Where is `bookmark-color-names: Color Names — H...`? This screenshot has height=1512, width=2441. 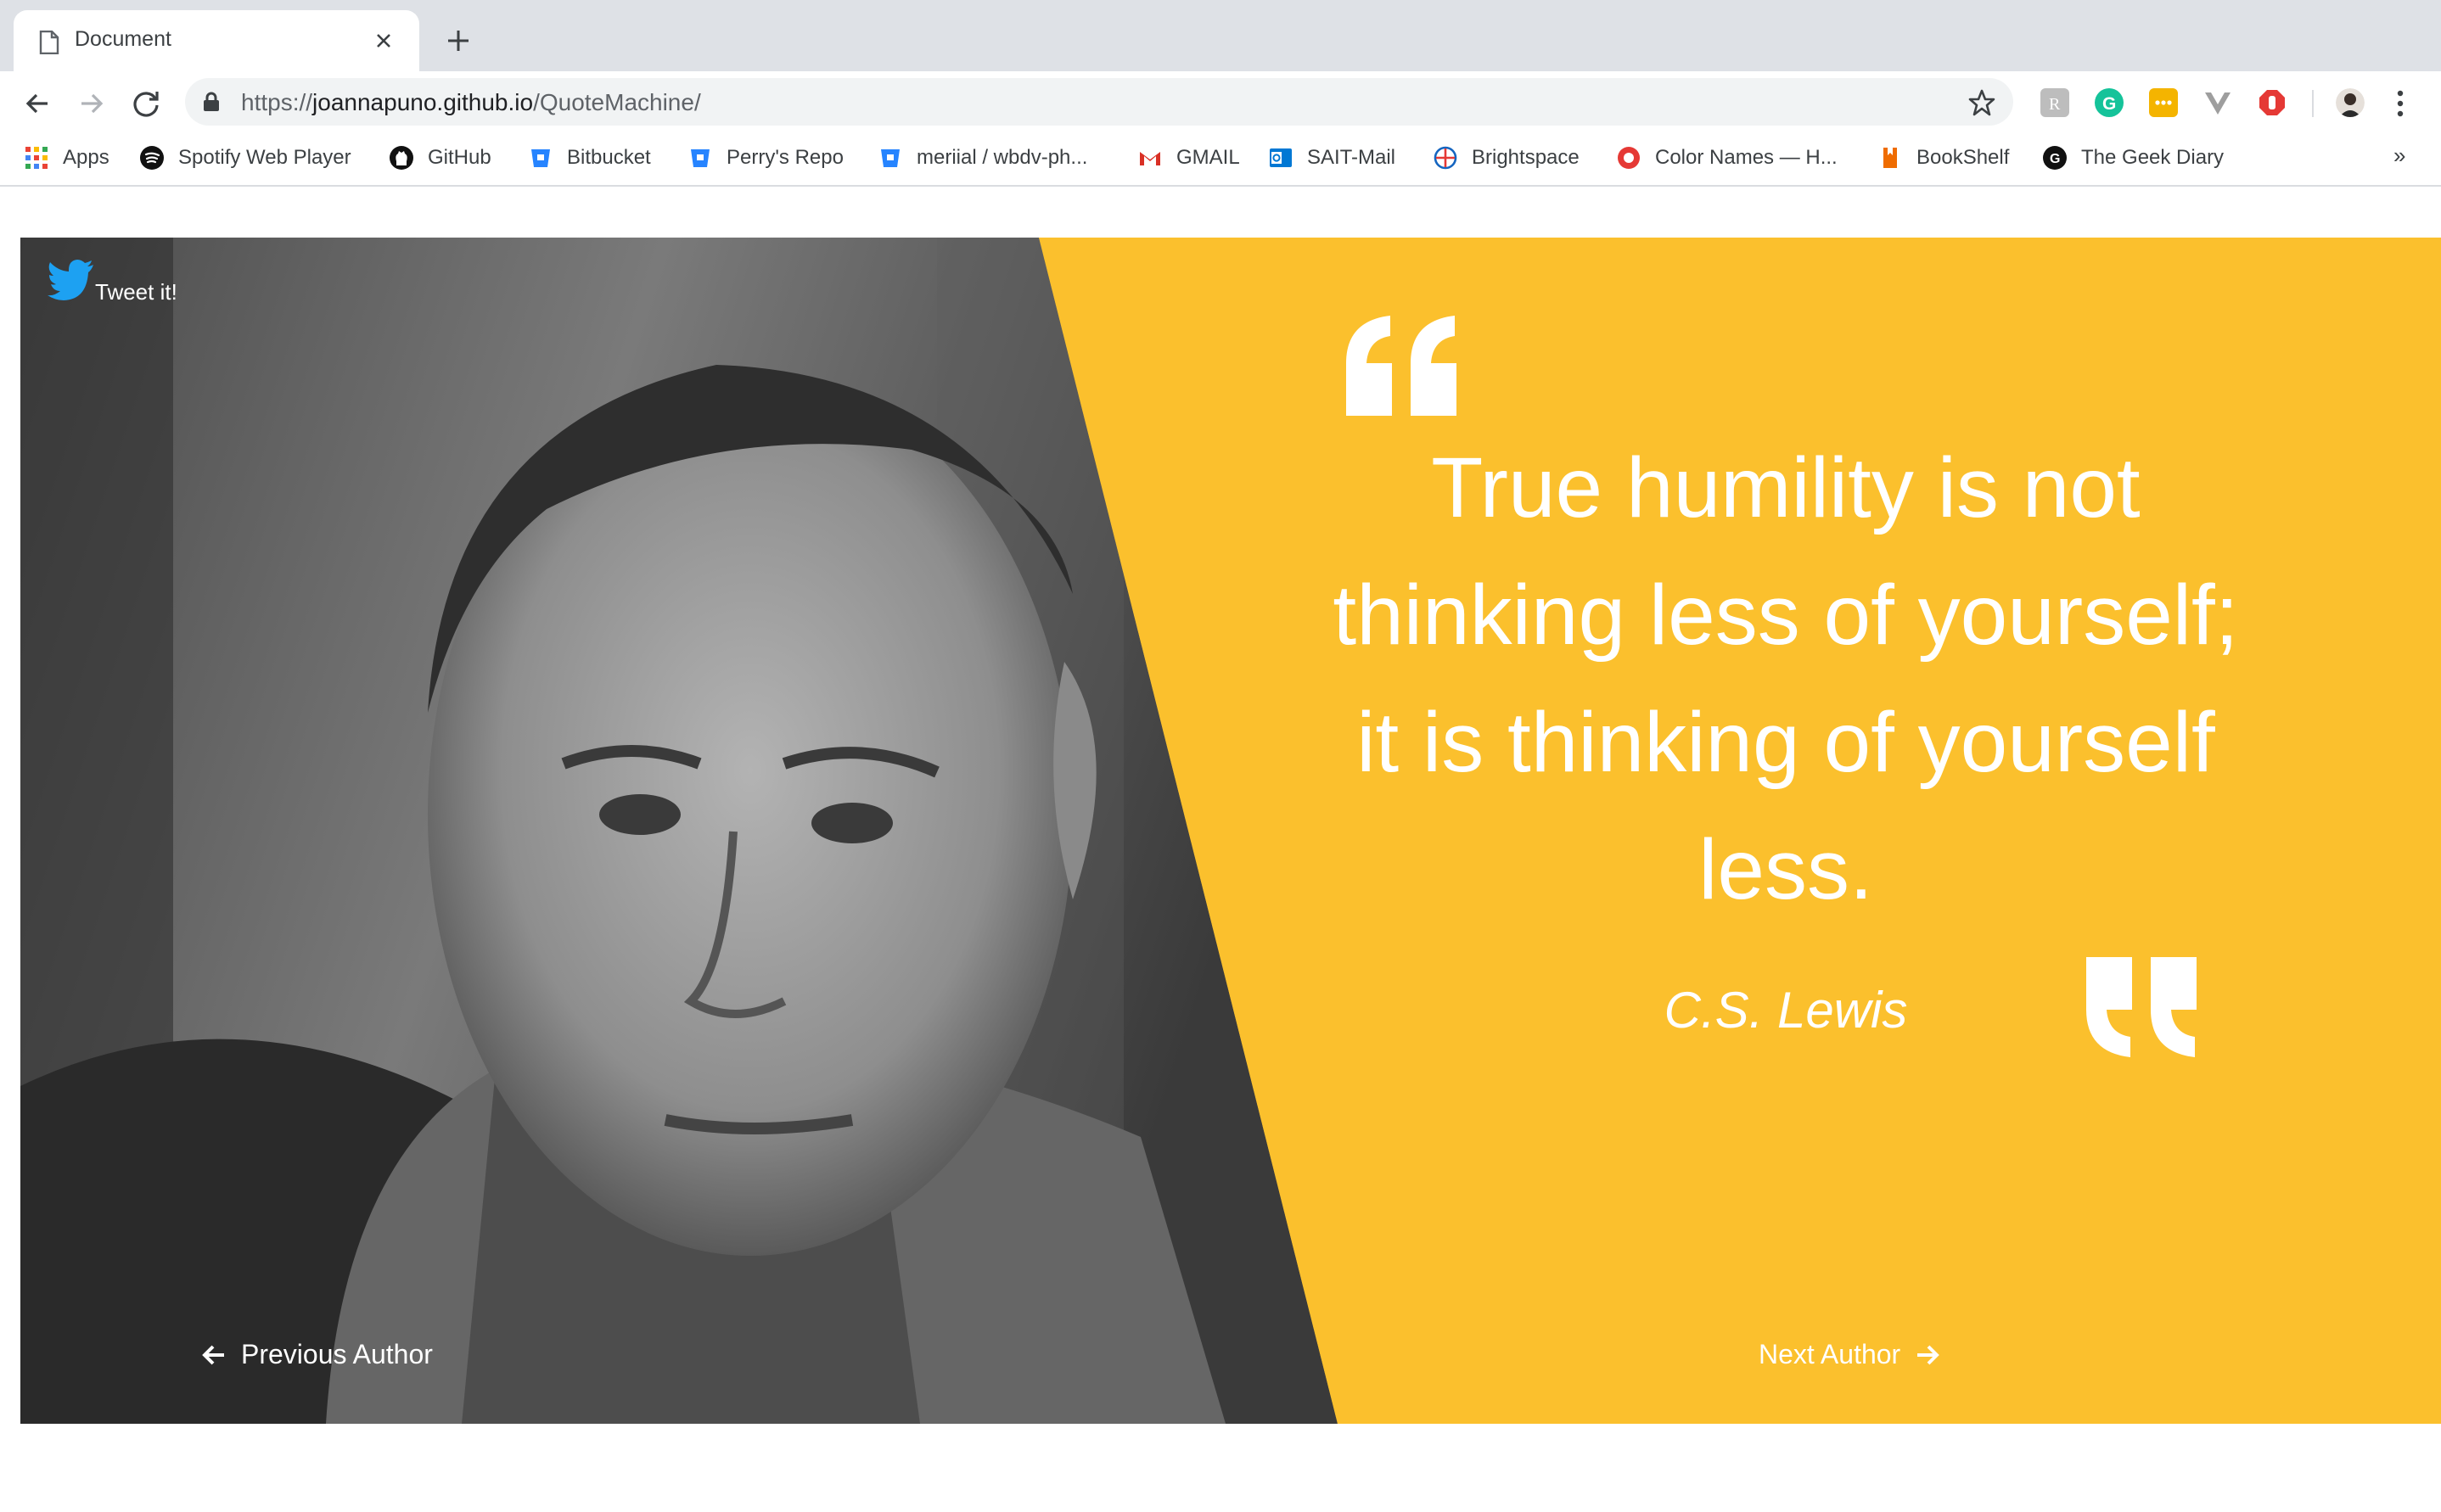 bookmark-color-names: Color Names — H... is located at coordinates (1727, 158).